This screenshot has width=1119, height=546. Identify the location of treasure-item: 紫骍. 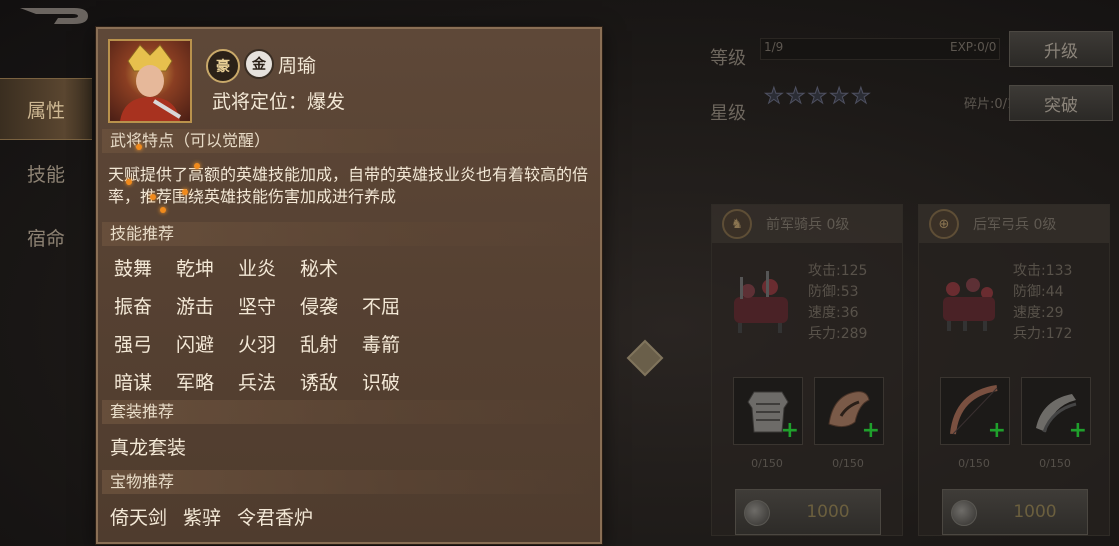
(202, 516).